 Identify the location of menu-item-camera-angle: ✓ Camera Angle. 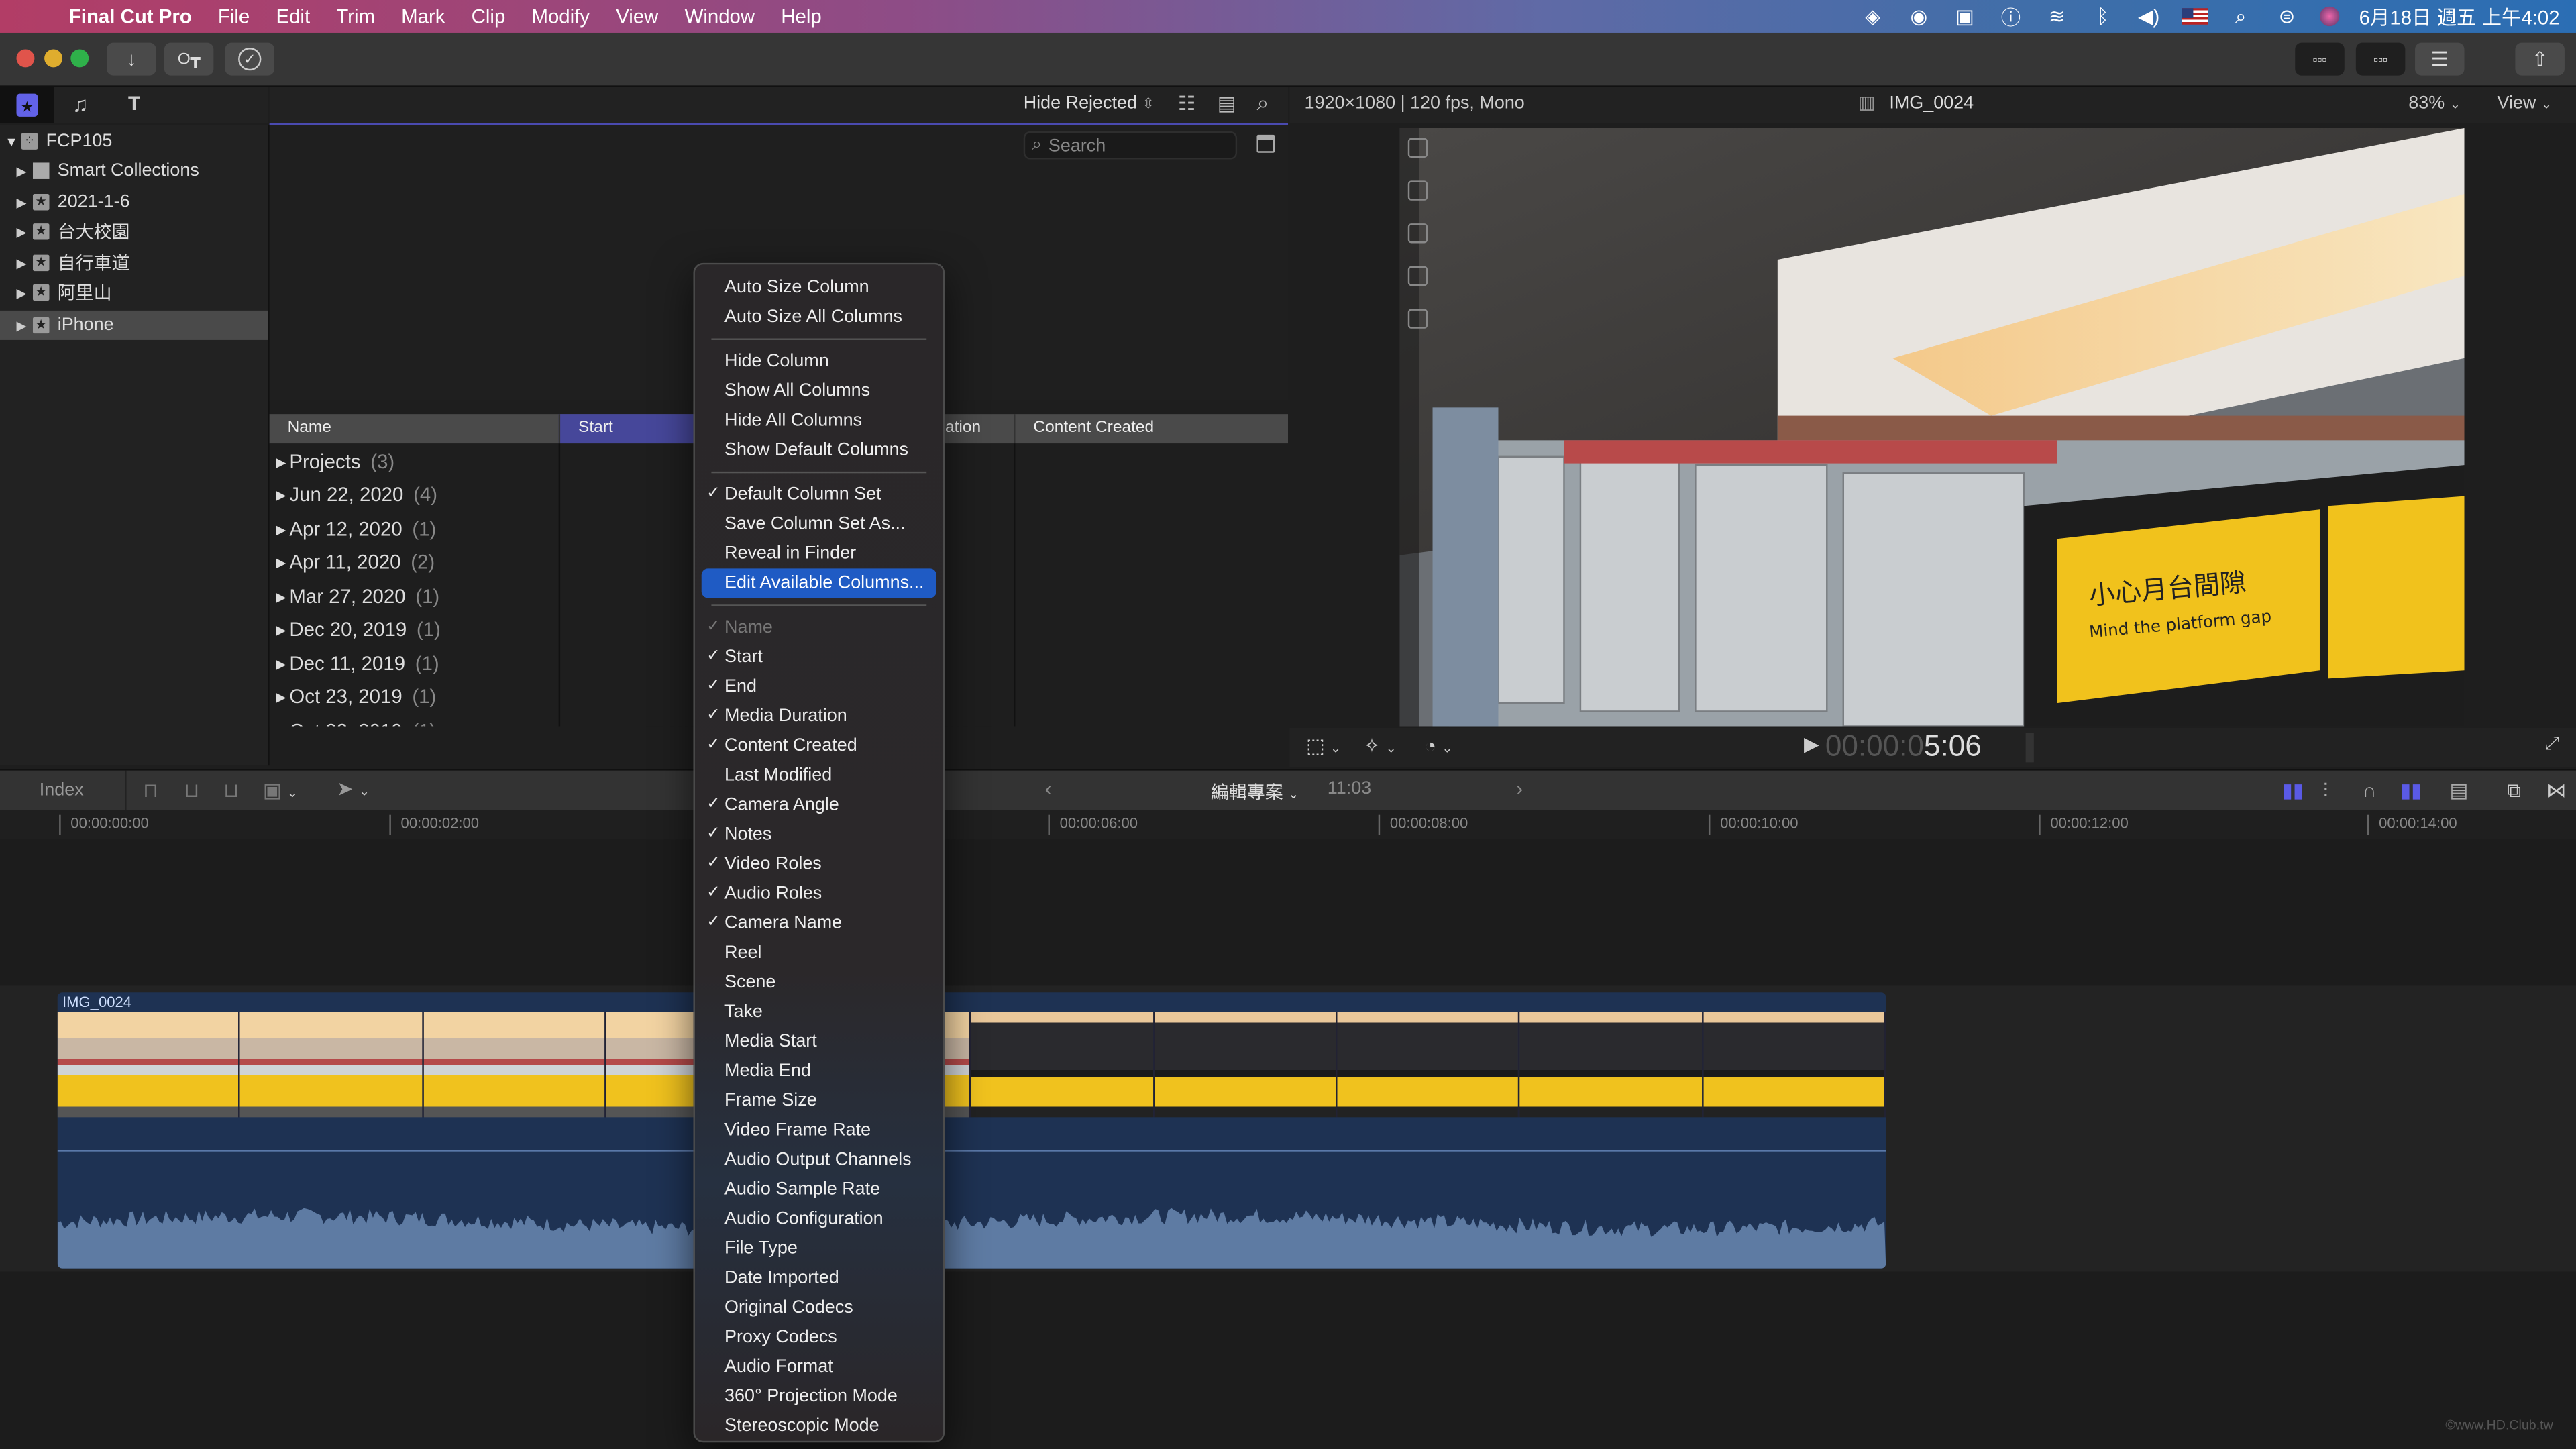
(819, 805).